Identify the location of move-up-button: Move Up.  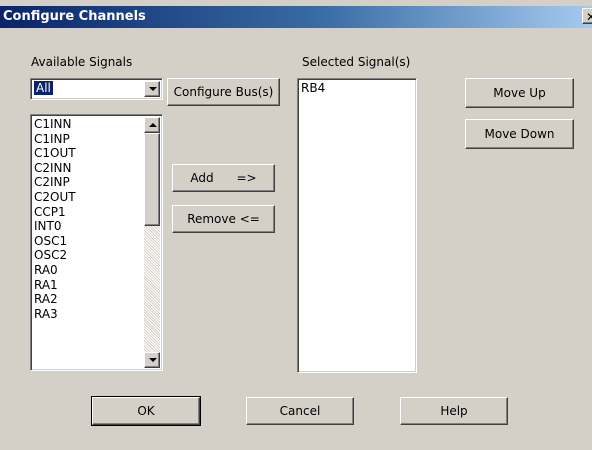
(519, 93).